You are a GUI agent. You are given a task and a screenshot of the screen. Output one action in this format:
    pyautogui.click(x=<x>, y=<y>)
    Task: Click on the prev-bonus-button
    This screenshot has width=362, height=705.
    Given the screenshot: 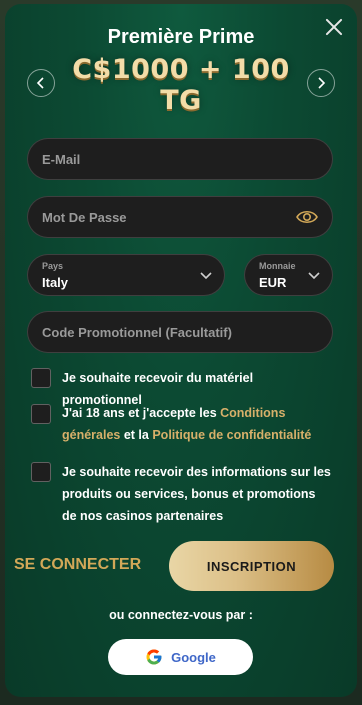 What is the action you would take?
    pyautogui.click(x=41, y=83)
    